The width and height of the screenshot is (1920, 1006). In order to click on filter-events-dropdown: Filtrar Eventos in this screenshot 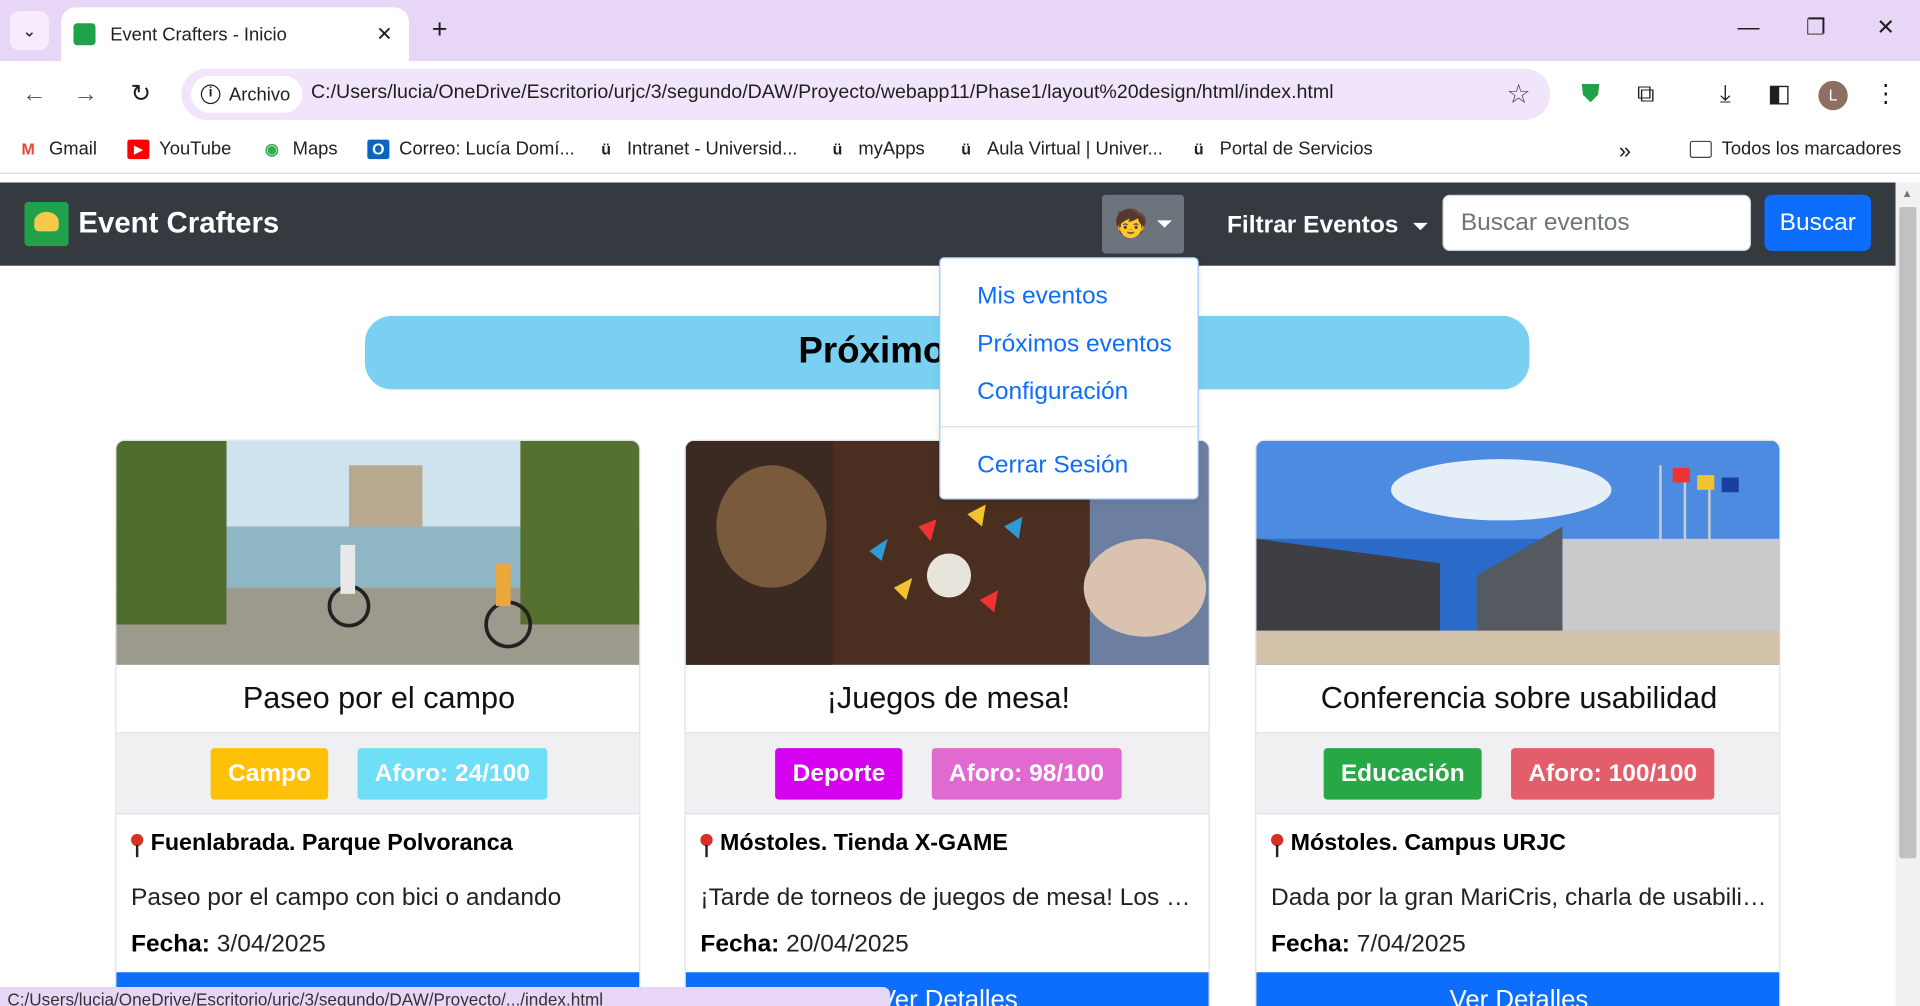, I will do `click(1327, 226)`.